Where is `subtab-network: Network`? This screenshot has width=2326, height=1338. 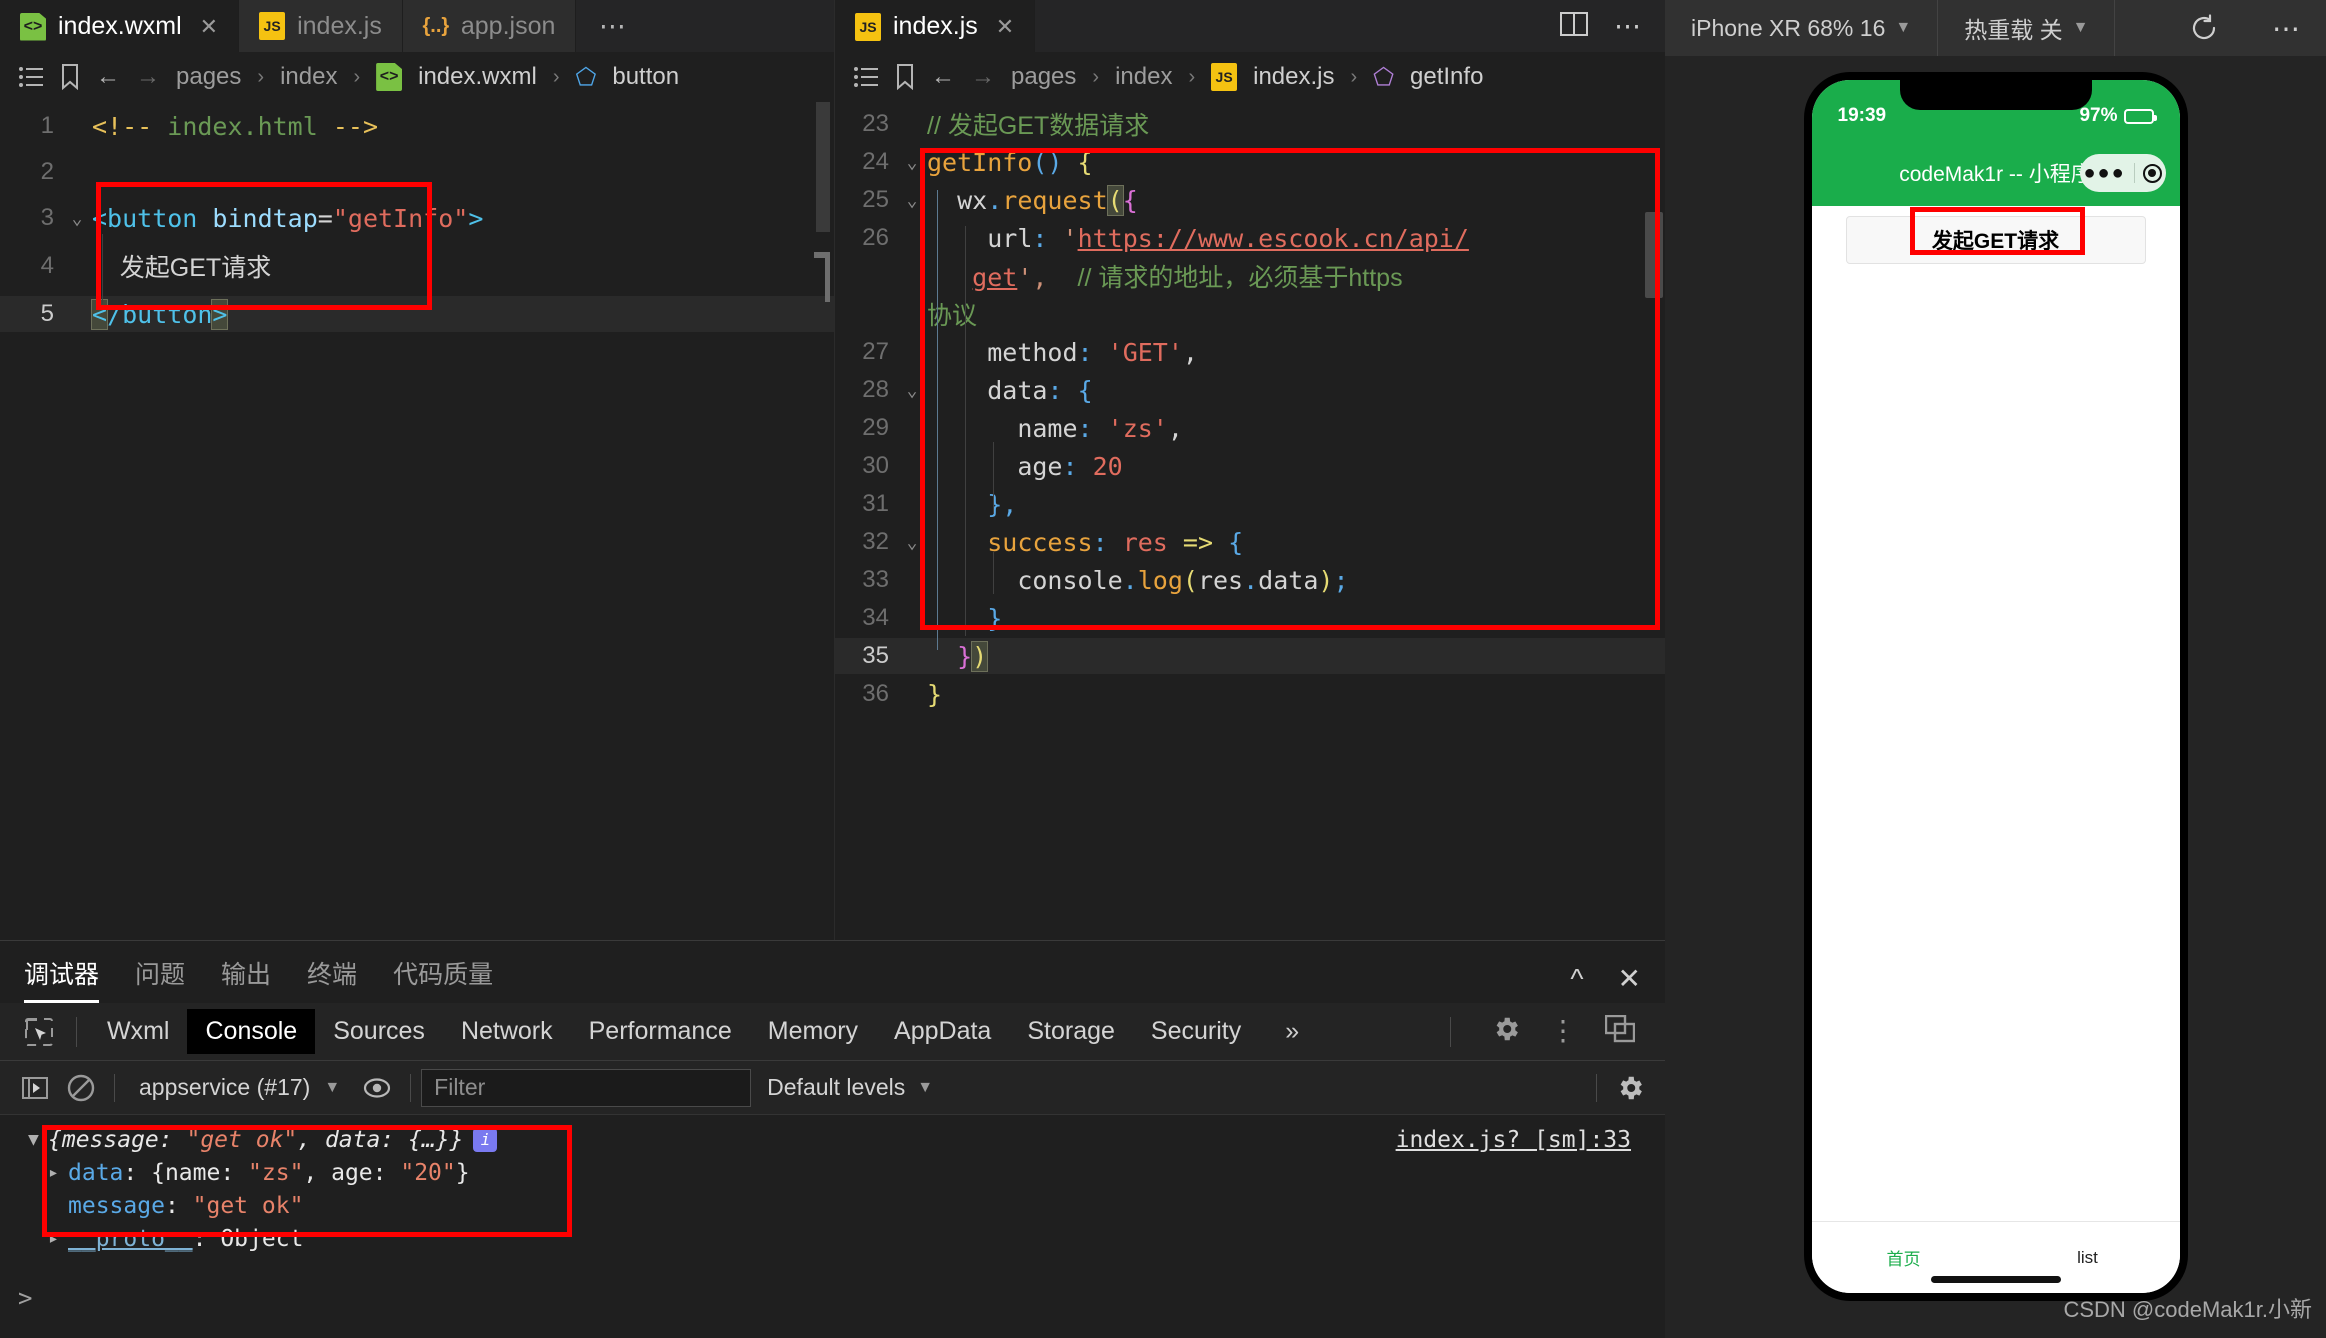 subtab-network: Network is located at coordinates (507, 1031).